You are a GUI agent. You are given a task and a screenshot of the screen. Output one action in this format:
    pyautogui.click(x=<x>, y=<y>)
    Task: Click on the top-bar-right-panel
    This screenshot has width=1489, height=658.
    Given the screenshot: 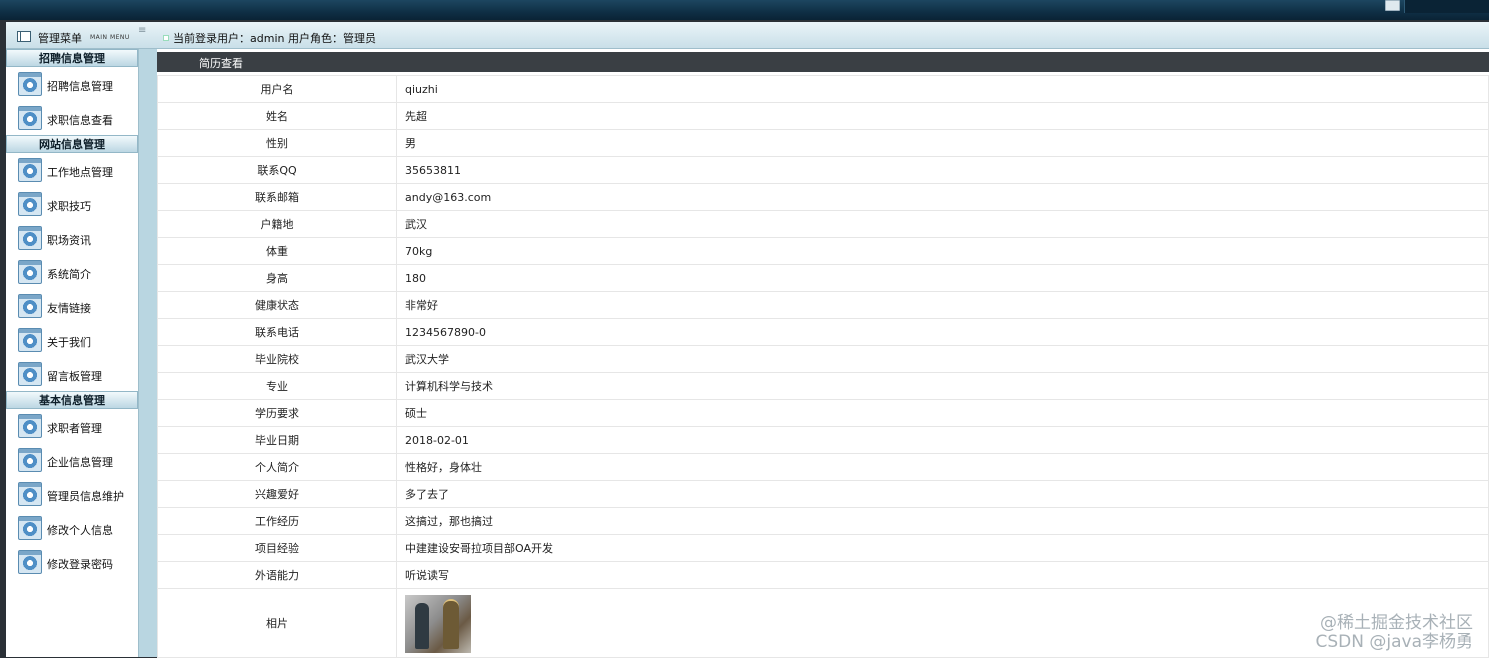 What is the action you would take?
    pyautogui.click(x=1446, y=6)
    